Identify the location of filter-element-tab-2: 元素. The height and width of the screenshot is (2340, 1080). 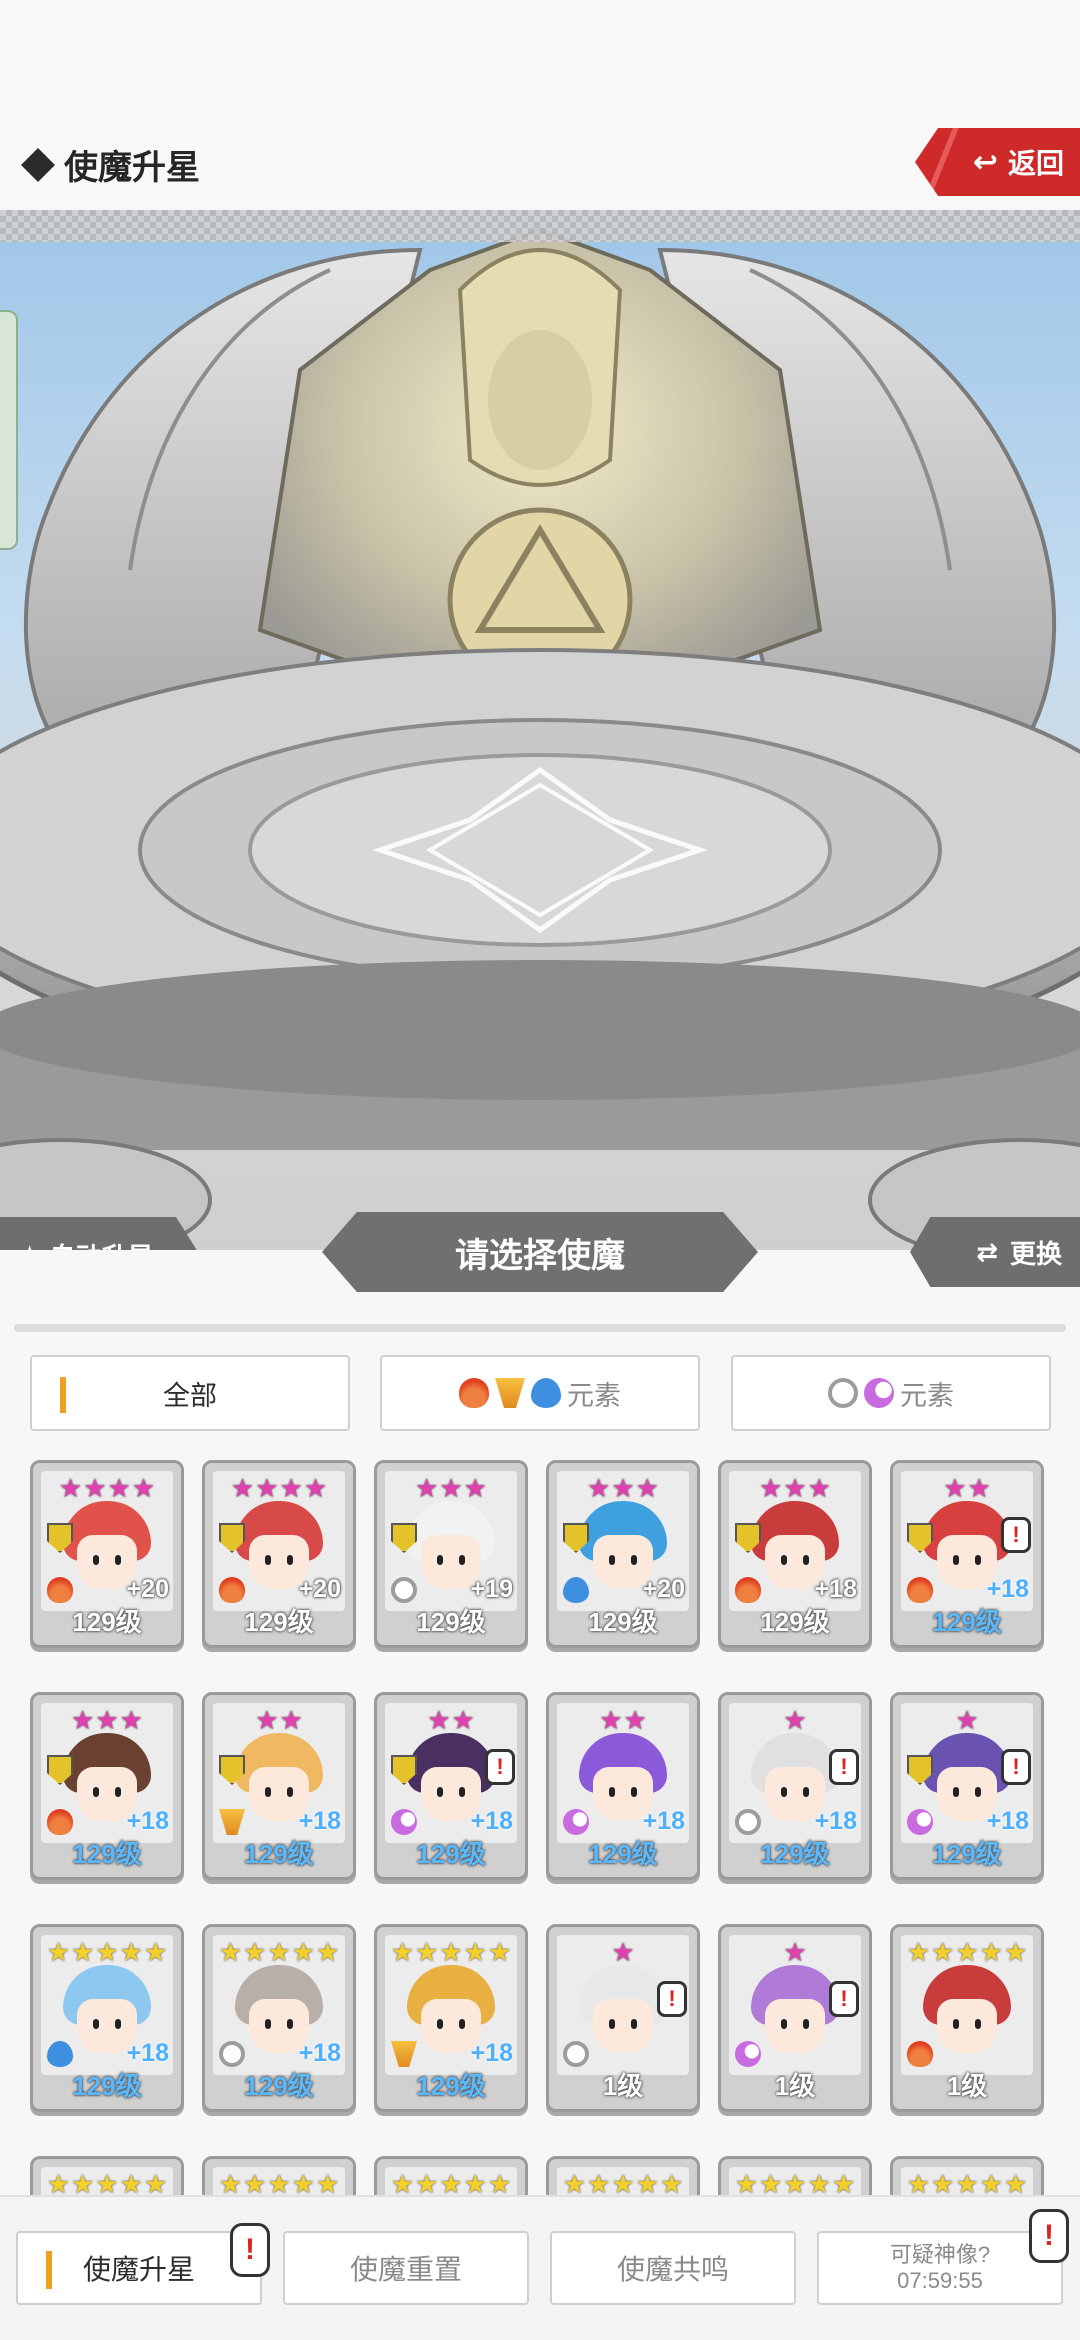
(891, 1393).